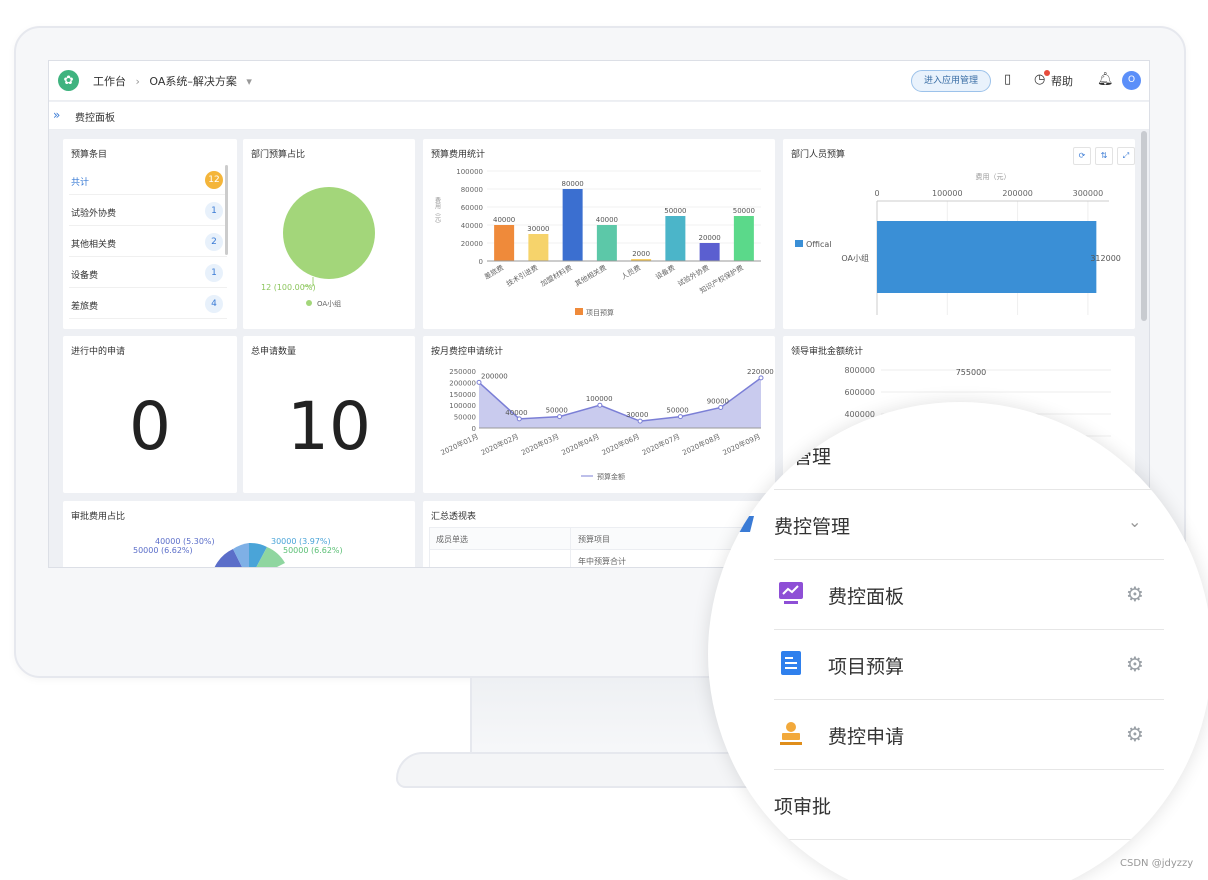  Describe the element at coordinates (1007, 79) in the screenshot. I see `mobile-icon: ▯` at that location.